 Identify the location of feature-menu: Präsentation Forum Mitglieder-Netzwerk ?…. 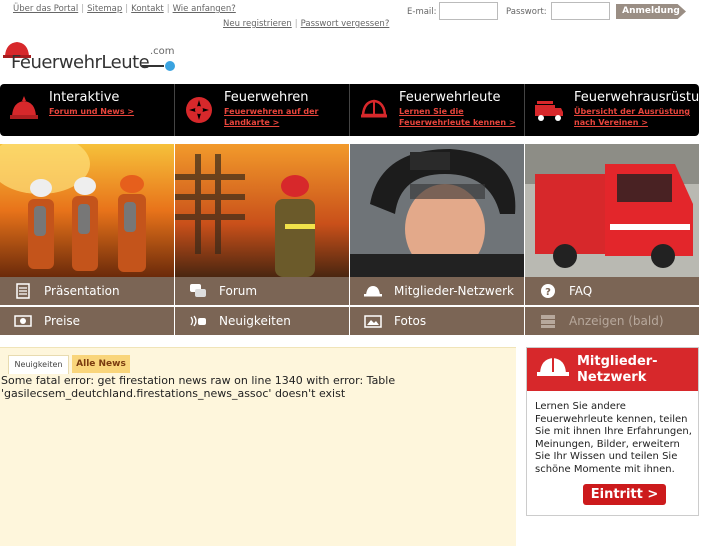
(349, 306).